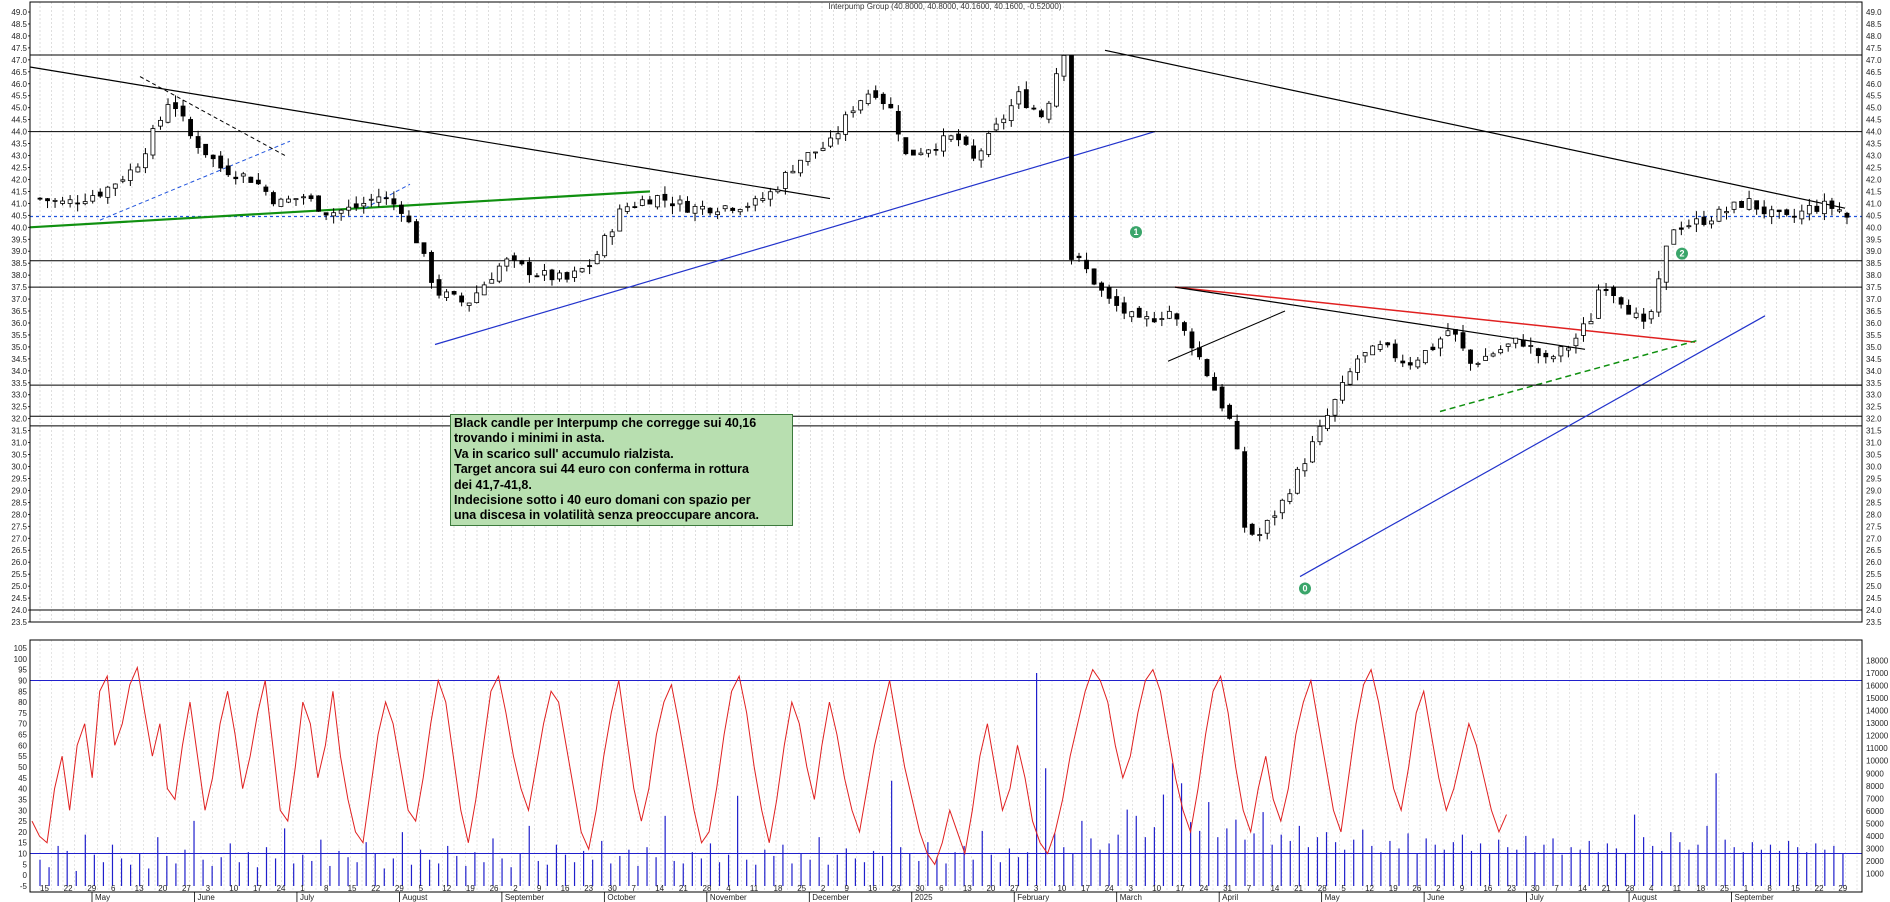 The width and height of the screenshot is (1890, 902). Describe the element at coordinates (19, 550) in the screenshot. I see `price-tick-label: 26.5` at that location.